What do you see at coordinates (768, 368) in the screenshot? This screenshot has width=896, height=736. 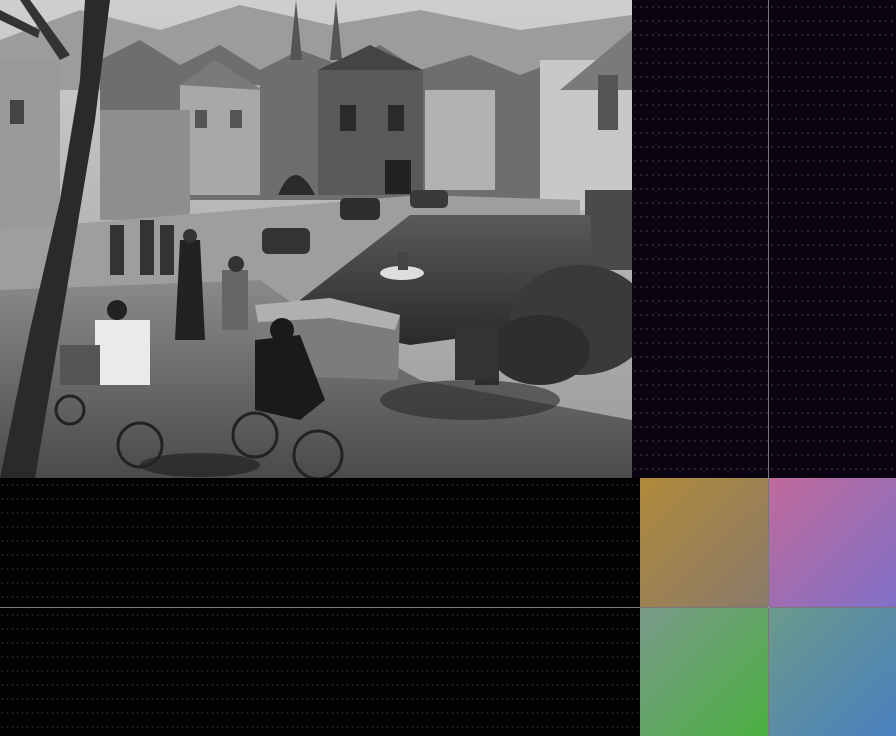 I see `divider-vertical-right` at bounding box center [768, 368].